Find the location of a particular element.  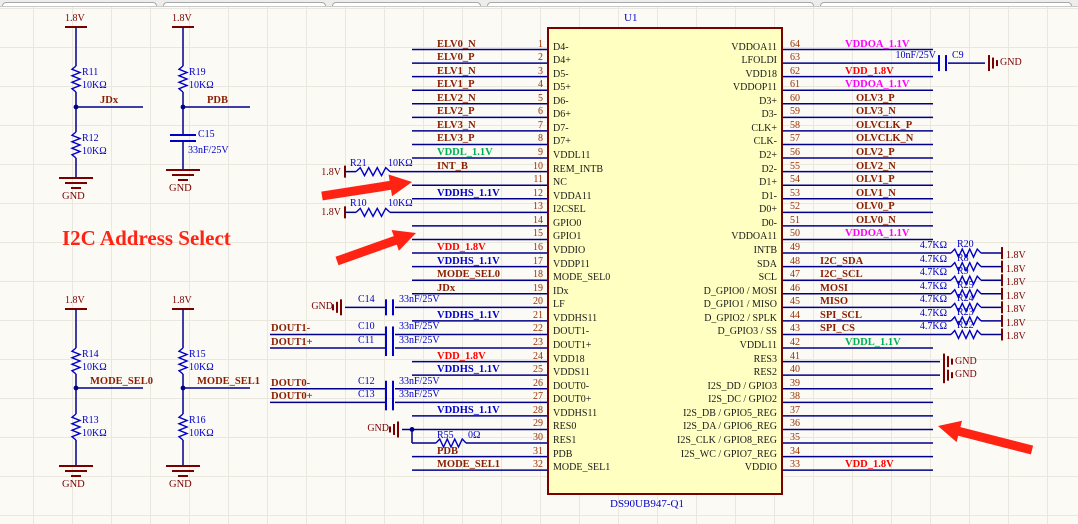

net-label: DOUT0+ is located at coordinates (292, 397).